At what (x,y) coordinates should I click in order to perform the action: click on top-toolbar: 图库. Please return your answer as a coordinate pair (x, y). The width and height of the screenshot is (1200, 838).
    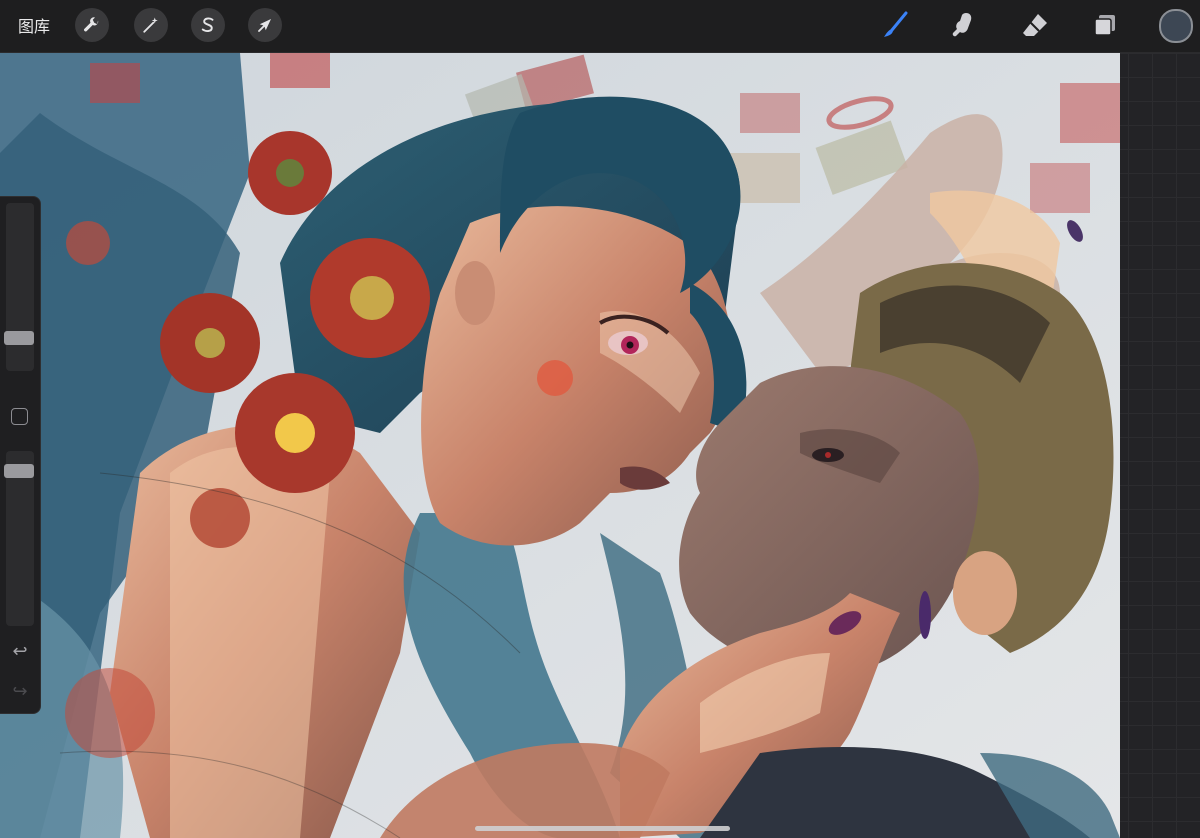
    Looking at the image, I should click on (600, 26).